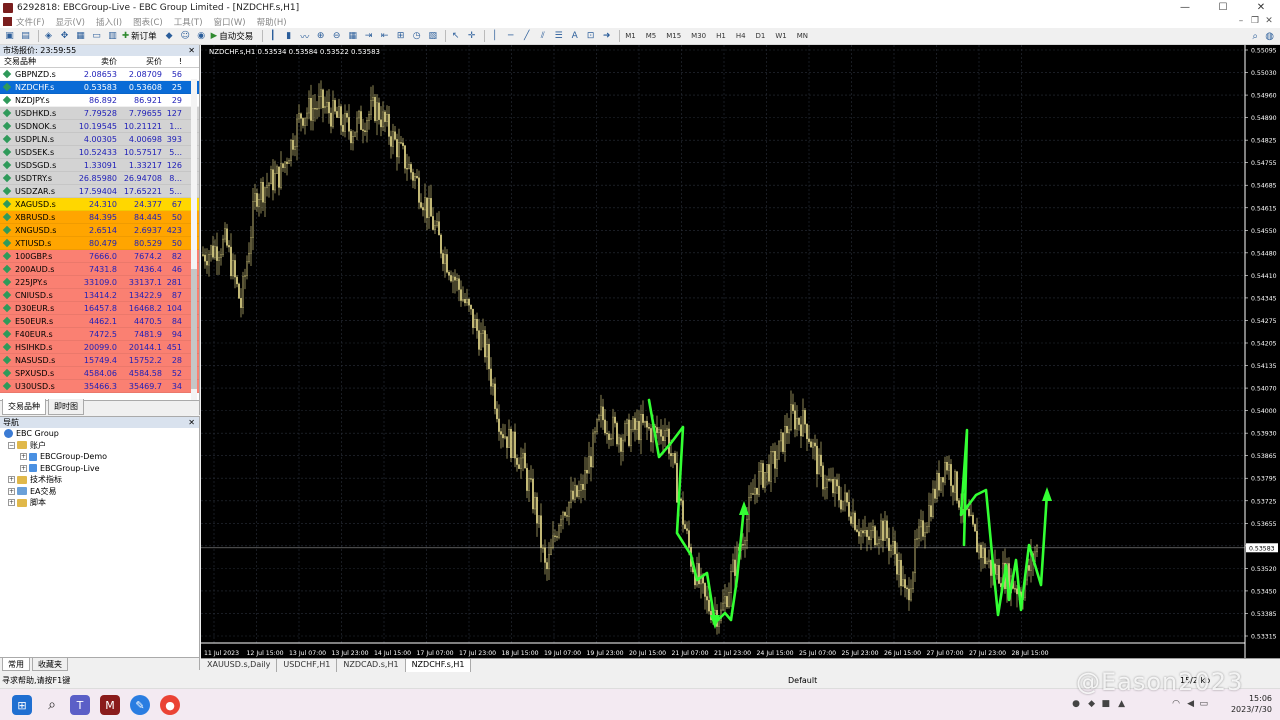 This screenshot has width=1280, height=720. I want to click on menu-file: 文件(F), so click(30, 22).